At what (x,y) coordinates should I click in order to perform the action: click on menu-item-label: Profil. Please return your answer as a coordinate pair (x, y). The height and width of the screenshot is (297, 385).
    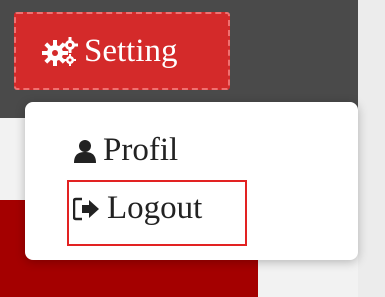
    Looking at the image, I should click on (141, 150).